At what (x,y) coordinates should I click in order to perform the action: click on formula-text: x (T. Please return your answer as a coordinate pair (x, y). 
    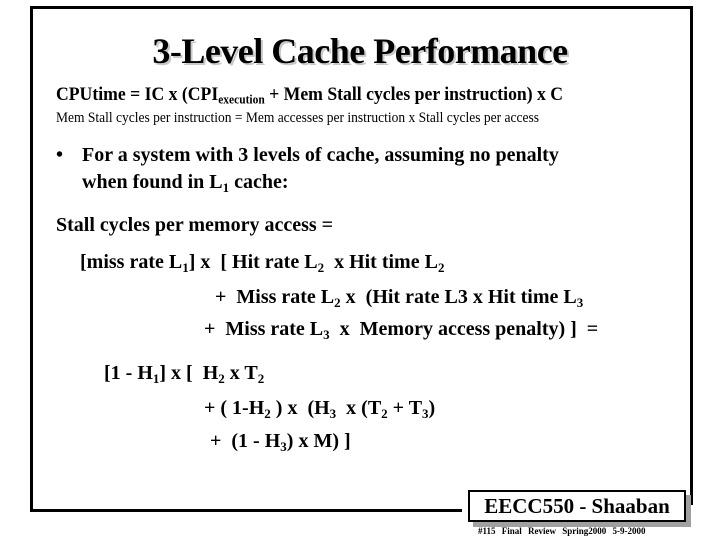
    Looking at the image, I should click on (359, 408).